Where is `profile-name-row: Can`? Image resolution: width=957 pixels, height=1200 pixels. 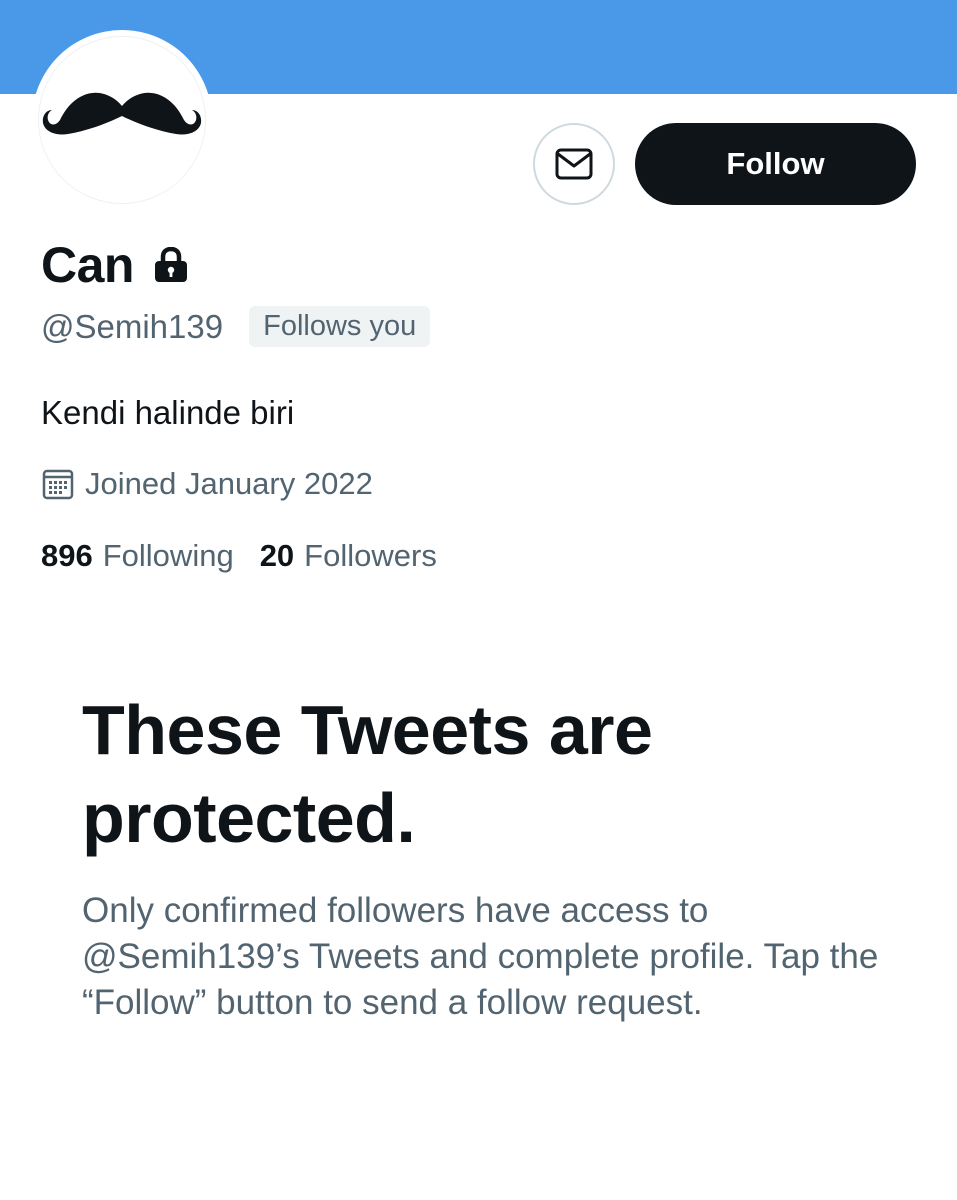 profile-name-row: Can is located at coordinates (115, 265).